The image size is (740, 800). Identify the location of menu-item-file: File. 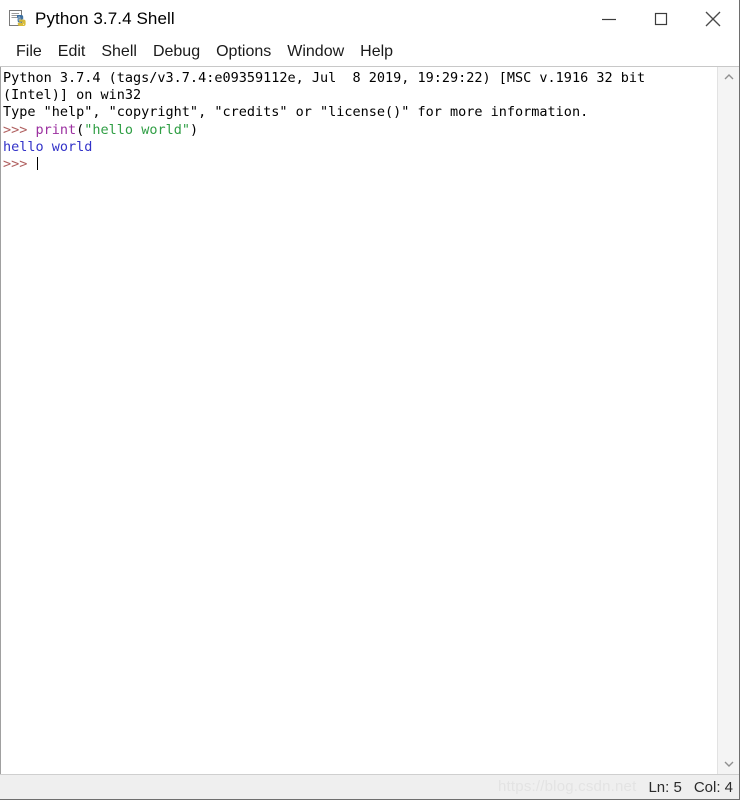
(29, 52).